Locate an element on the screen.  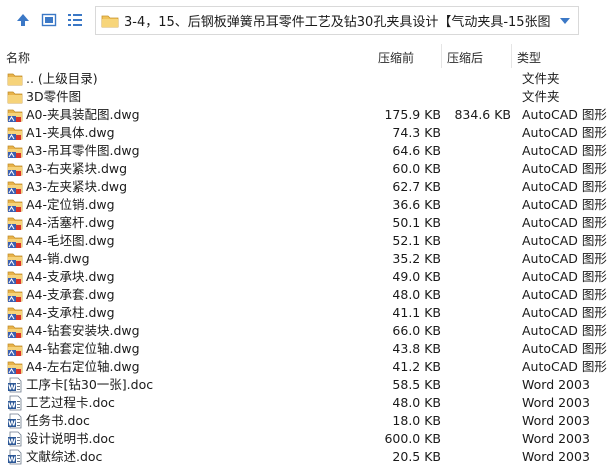
up-arrow-icon is located at coordinates (23, 20).